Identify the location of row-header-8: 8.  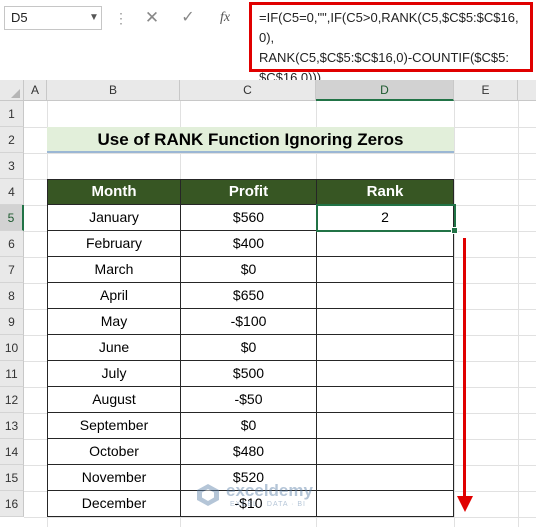
(12, 296).